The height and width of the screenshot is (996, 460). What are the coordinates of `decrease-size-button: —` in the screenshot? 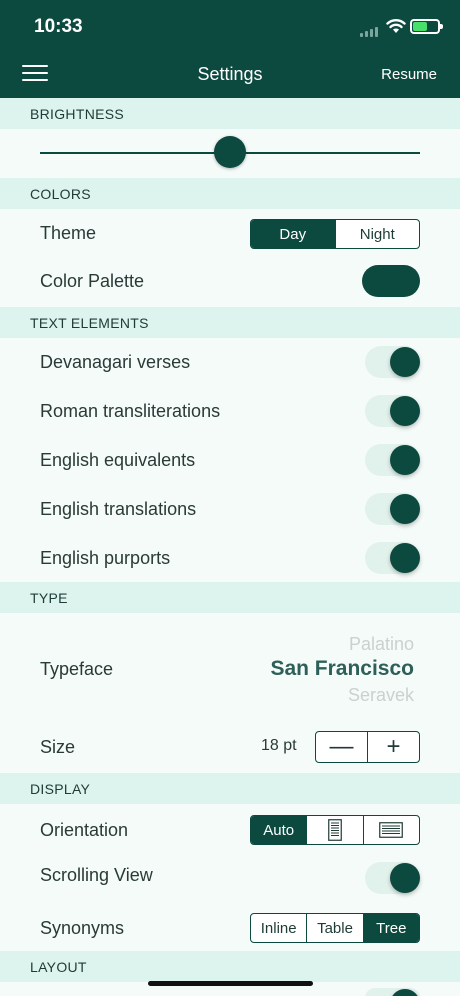 It's located at (341, 747).